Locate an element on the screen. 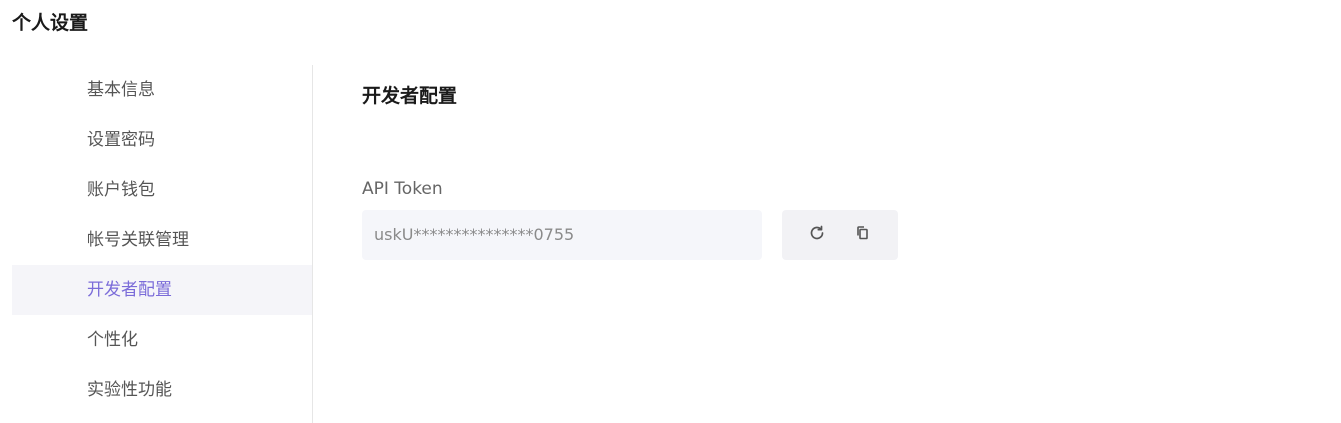 Image resolution: width=1341 pixels, height=423 pixels. sidebar-item-experimental: 实验性功能 is located at coordinates (162, 390).